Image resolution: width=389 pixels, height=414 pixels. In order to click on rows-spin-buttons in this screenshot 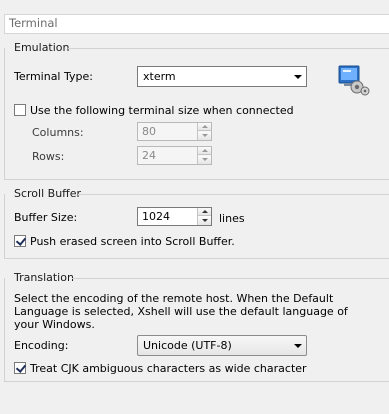, I will do `click(204, 155)`.